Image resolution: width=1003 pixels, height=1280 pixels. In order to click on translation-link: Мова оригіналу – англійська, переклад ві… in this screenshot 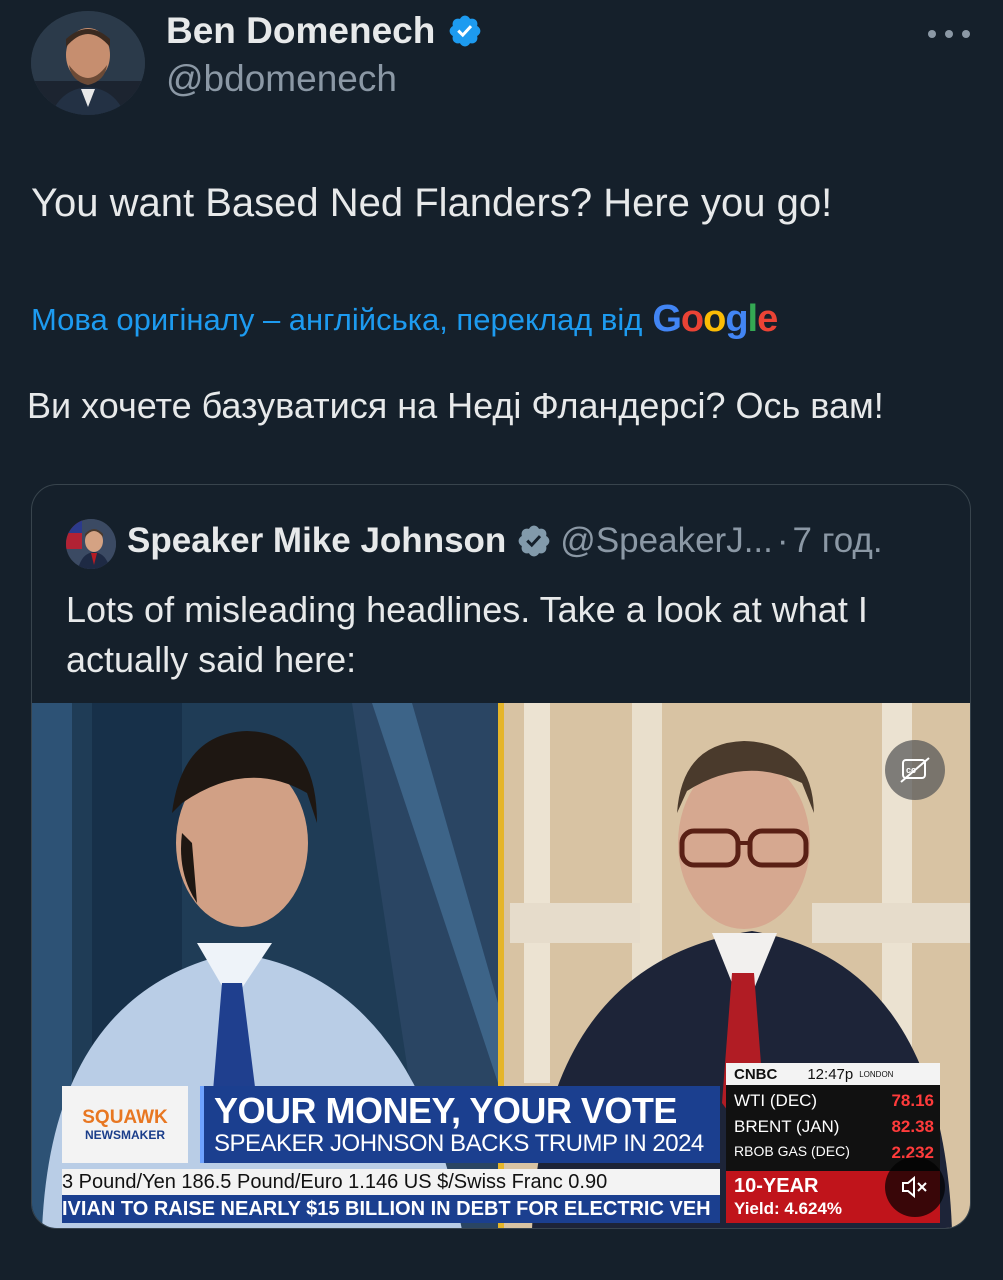, I will do `click(404, 319)`.